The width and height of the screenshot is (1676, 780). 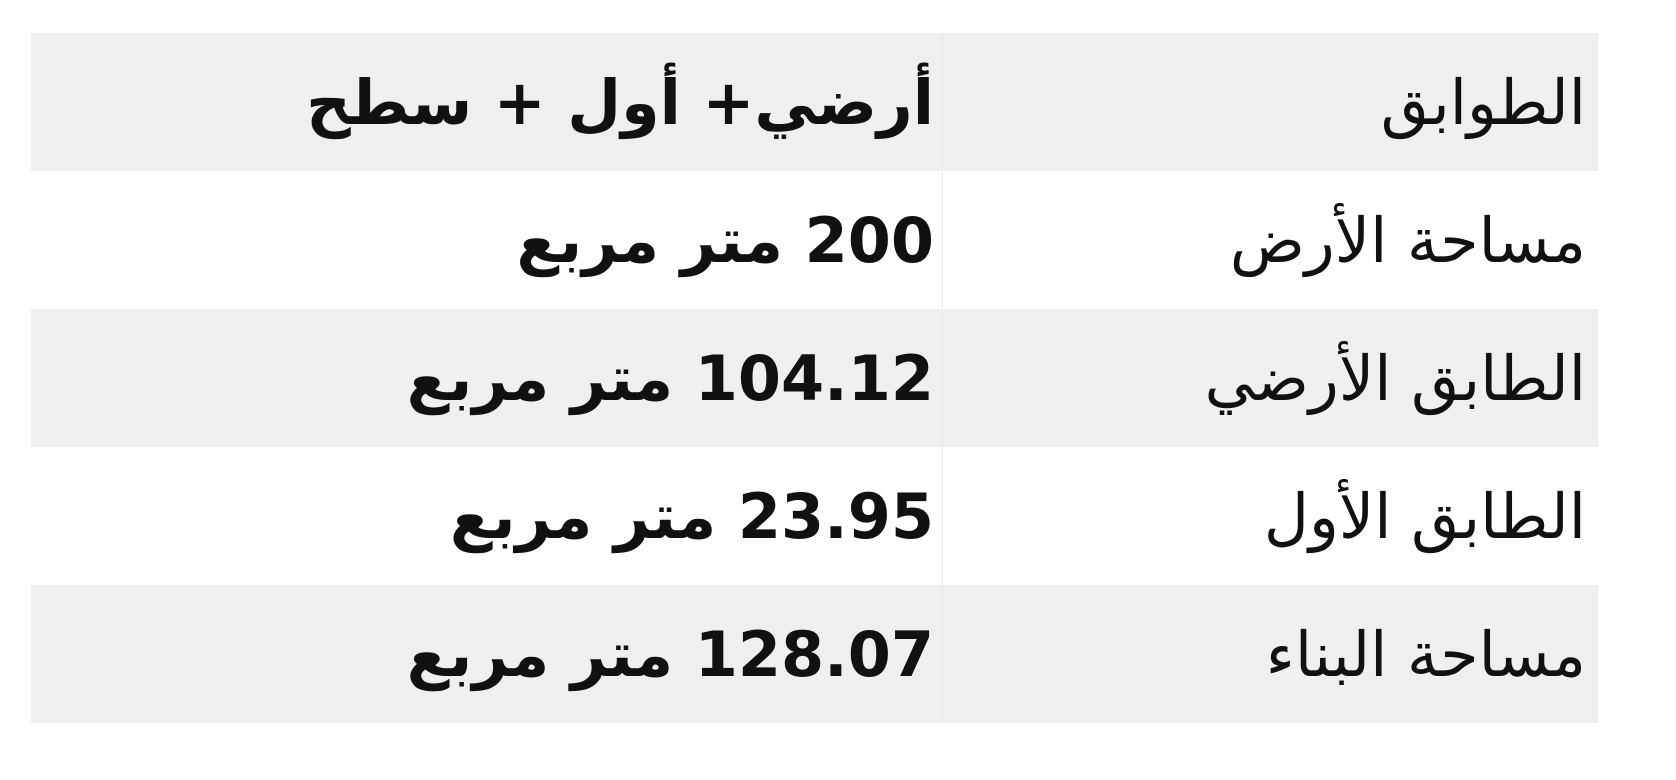 I want to click on row-value: 200 متر مربع, so click(x=725, y=240).